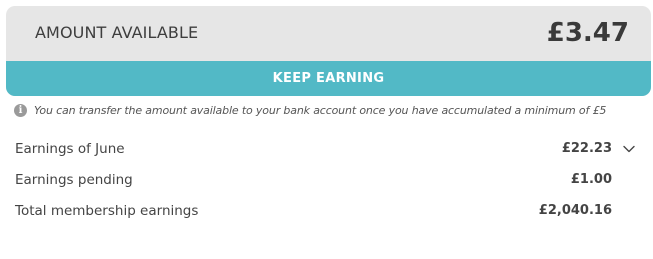 The width and height of the screenshot is (653, 259). I want to click on keep-earning-button: KEEP EARNING, so click(328, 78).